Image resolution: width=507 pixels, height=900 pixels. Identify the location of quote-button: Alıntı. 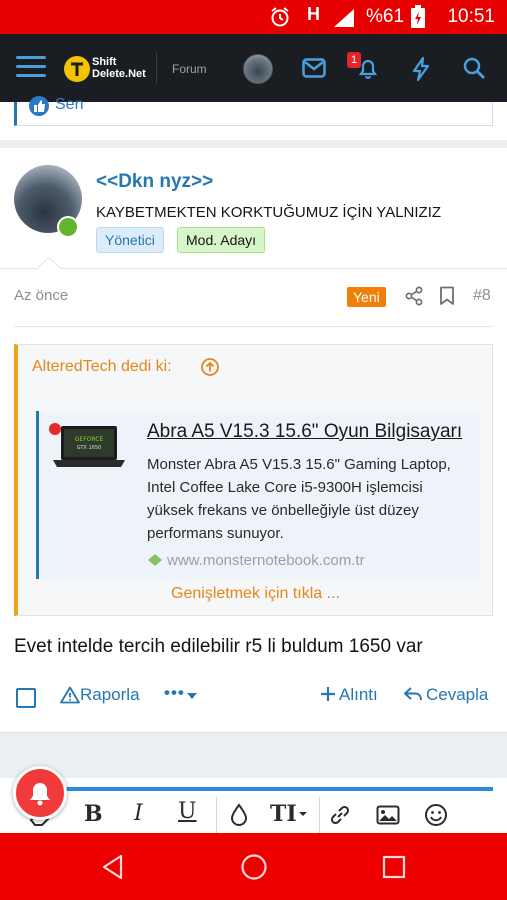
(358, 695).